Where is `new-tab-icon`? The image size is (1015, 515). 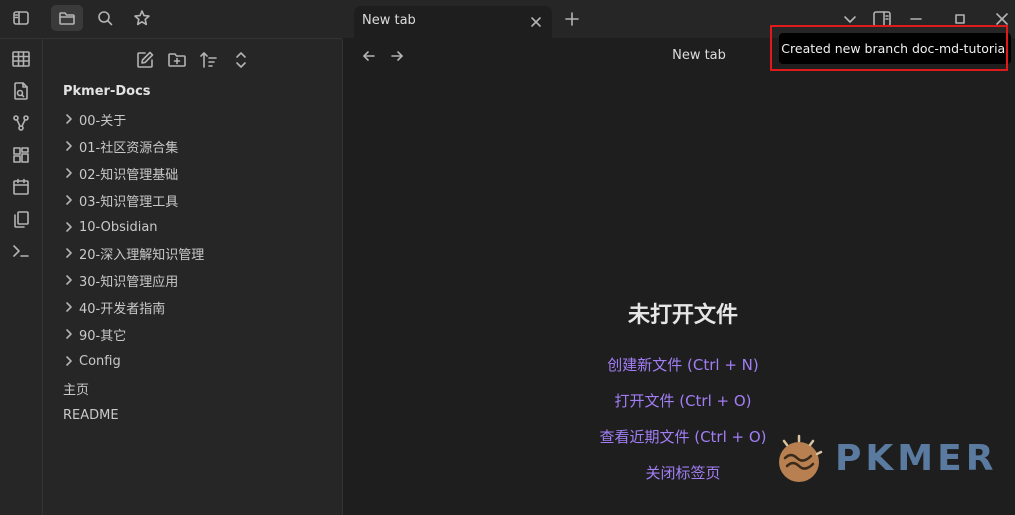
new-tab-icon is located at coordinates (572, 19).